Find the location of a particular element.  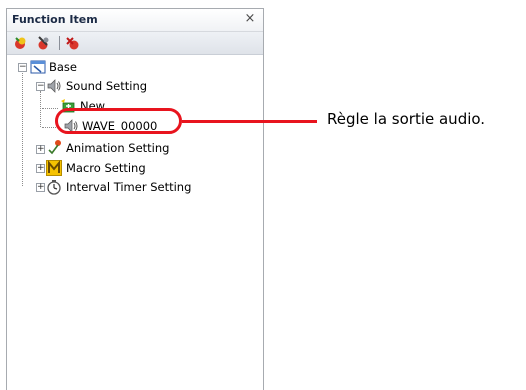

add-function-icon is located at coordinates (21, 43).